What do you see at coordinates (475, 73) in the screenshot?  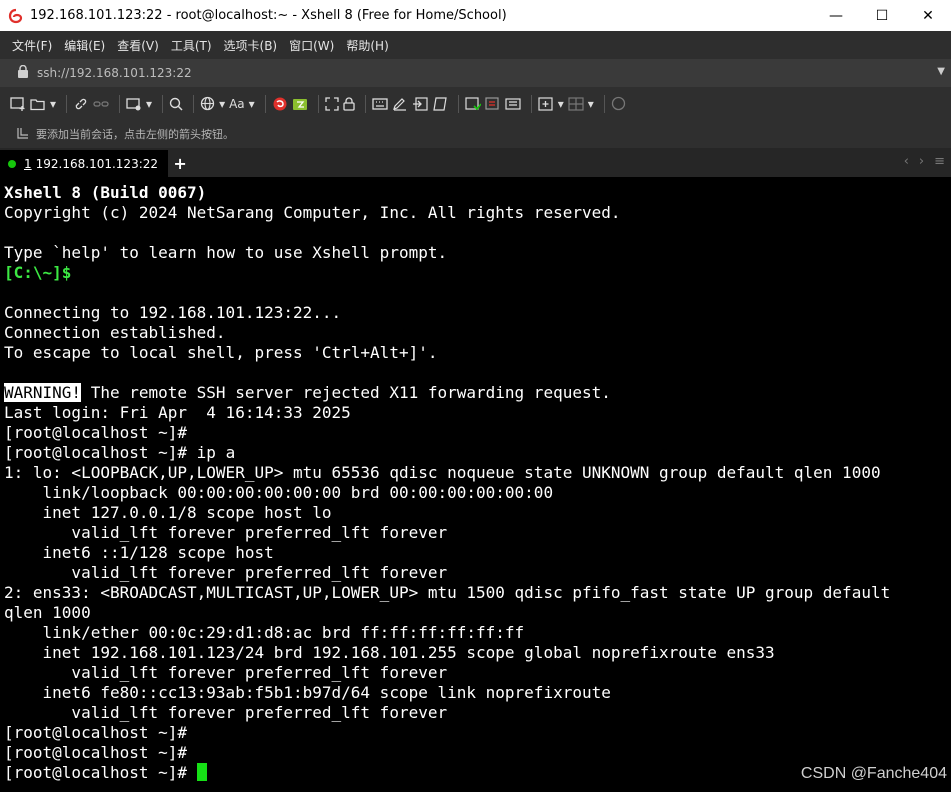 I see `address-bar: ssh://192.168.101.123:22 ▼` at bounding box center [475, 73].